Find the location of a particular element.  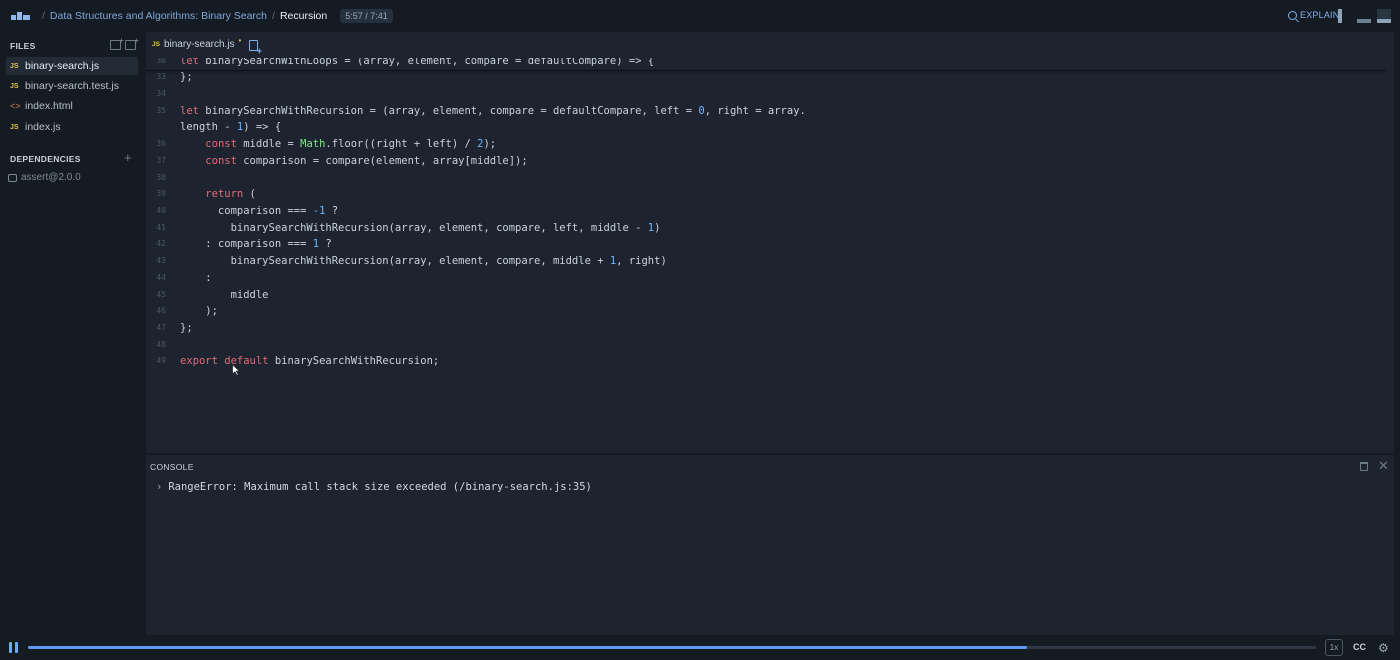

file-item-index-js: JS index.js is located at coordinates (72, 127).